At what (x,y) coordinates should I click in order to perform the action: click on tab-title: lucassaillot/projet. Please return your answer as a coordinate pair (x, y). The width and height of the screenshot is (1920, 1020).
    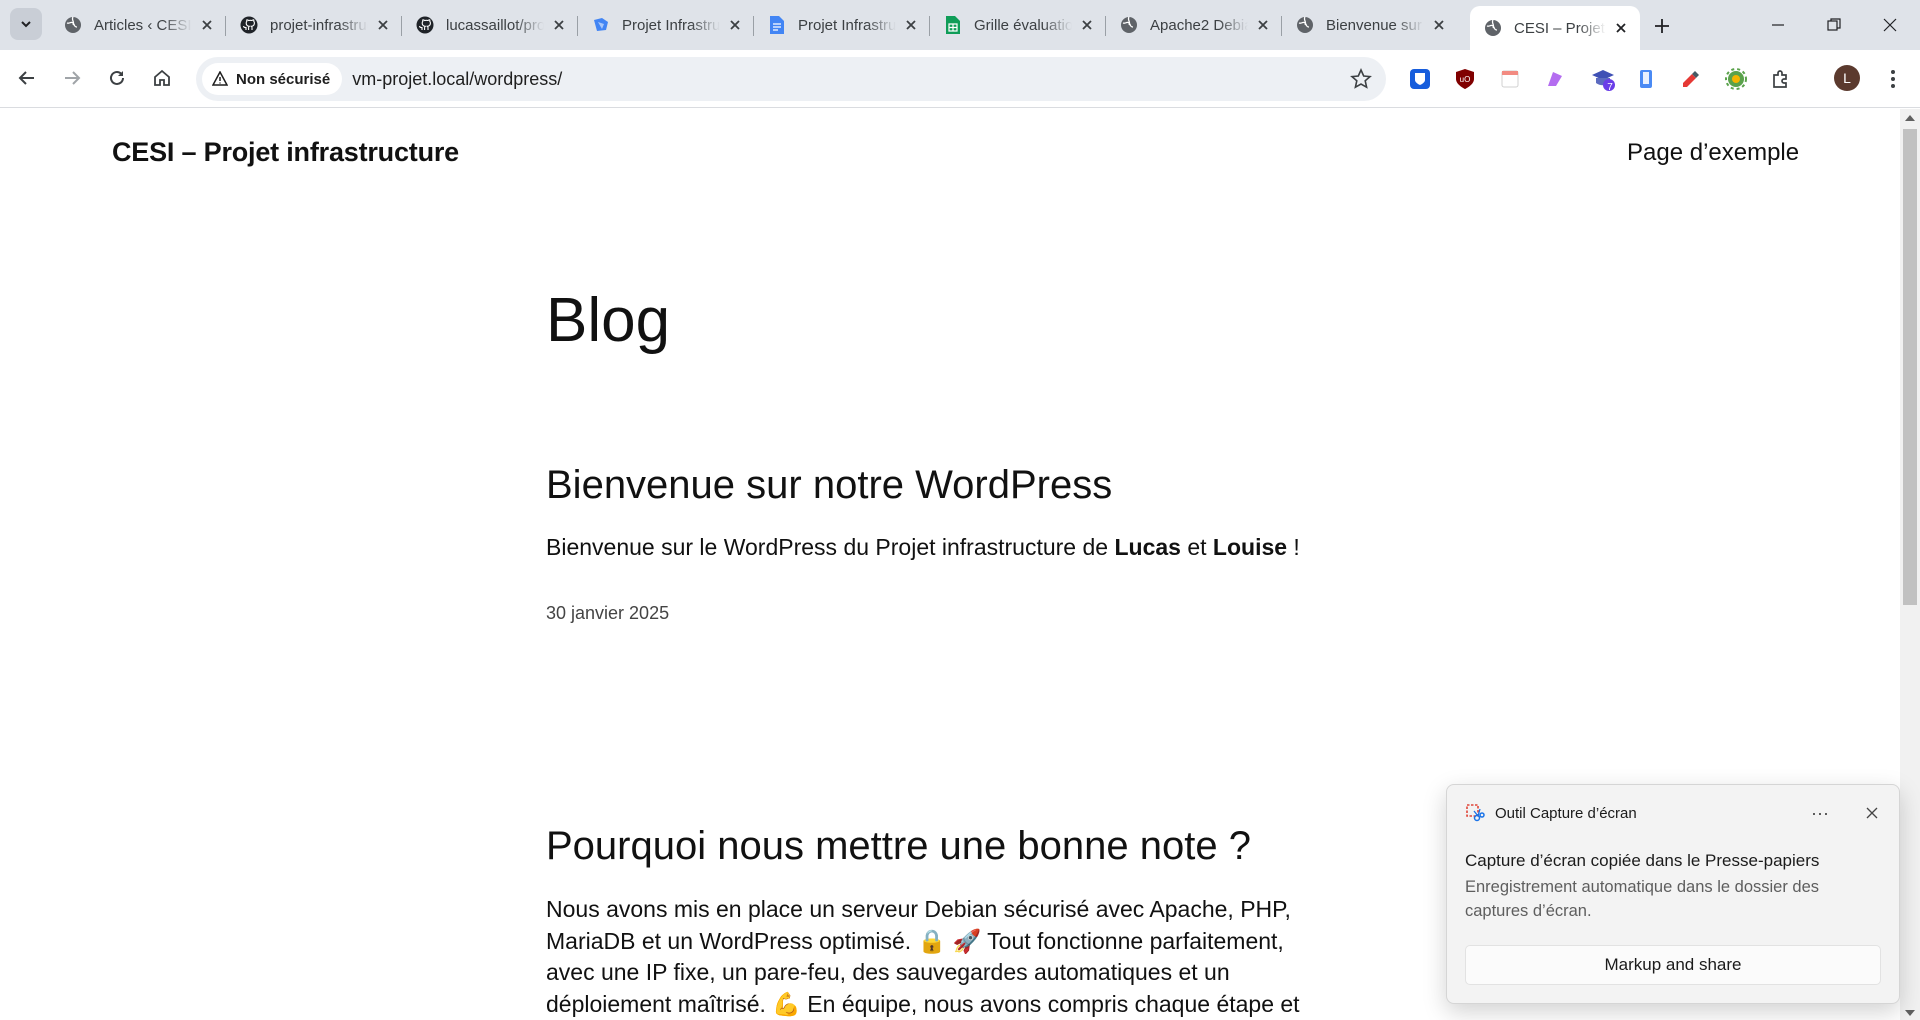
    Looking at the image, I should click on (495, 25).